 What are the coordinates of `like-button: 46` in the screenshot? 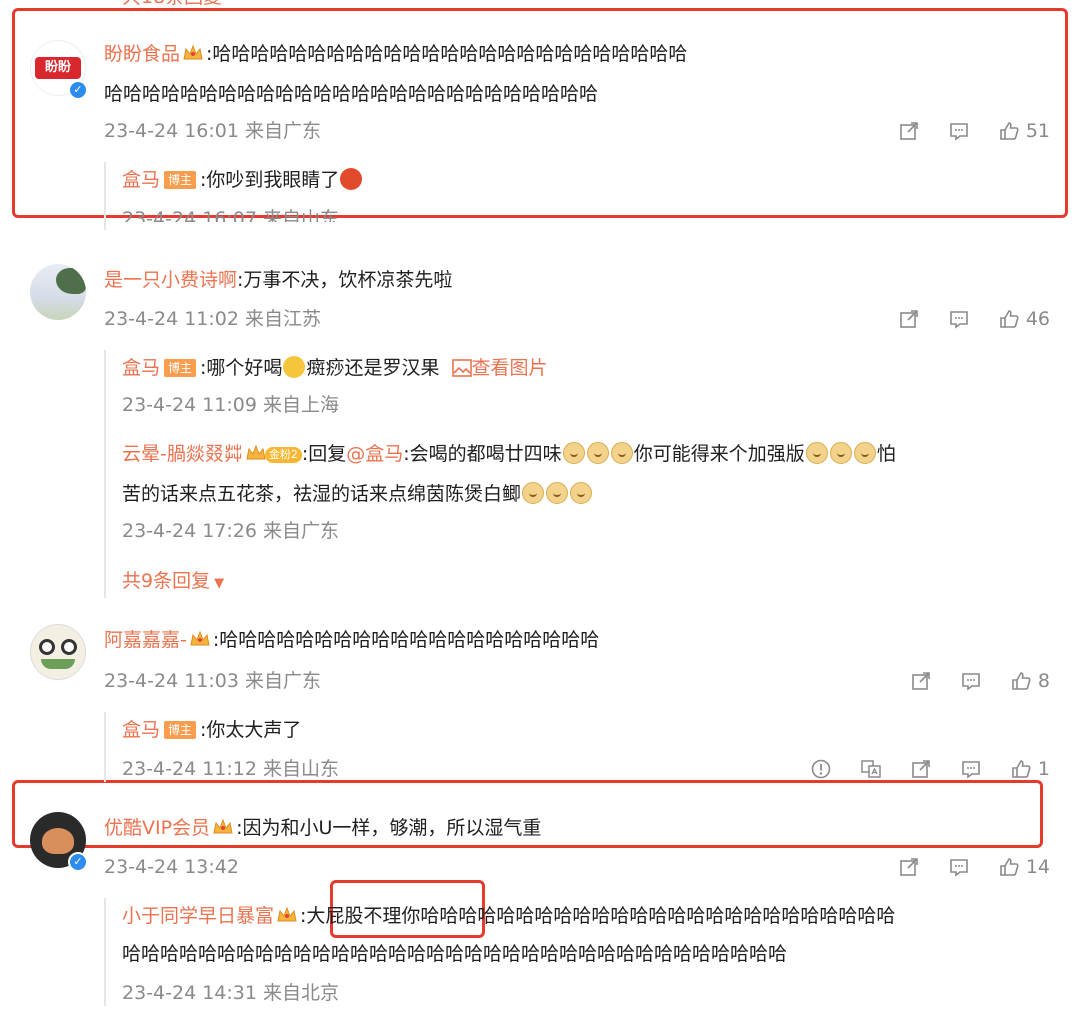 It's located at (1024, 319).